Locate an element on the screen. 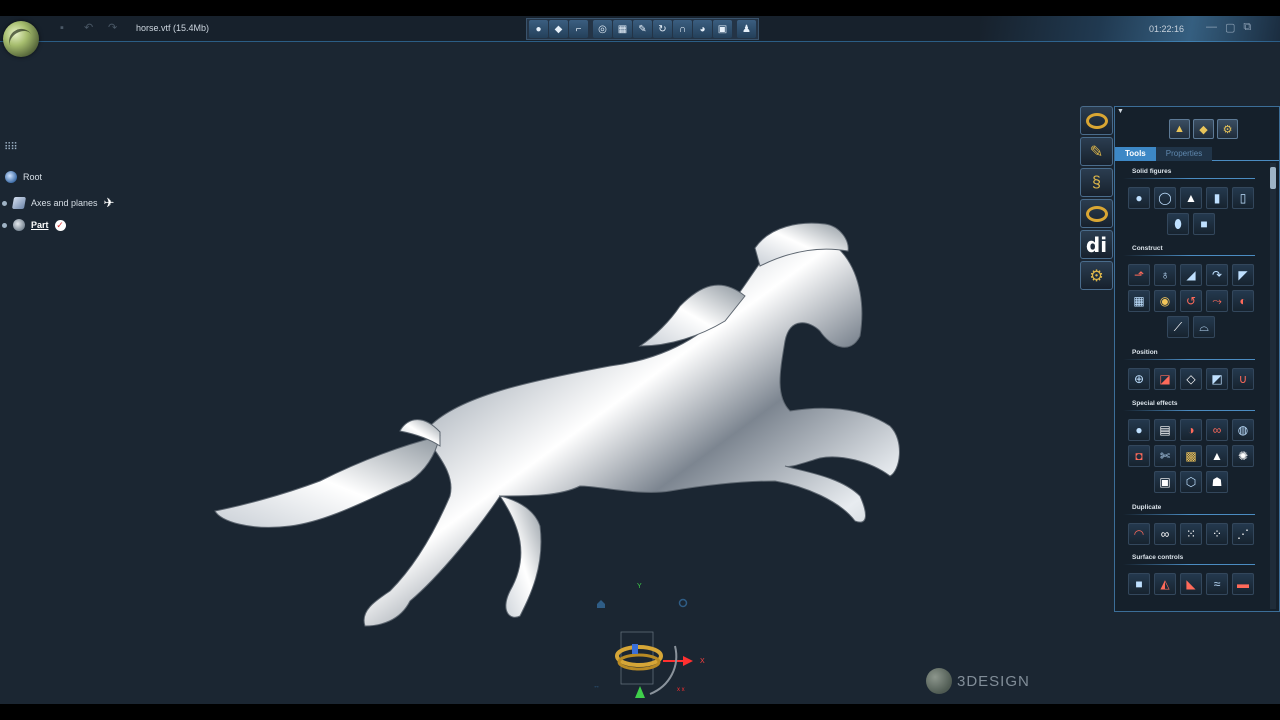 The height and width of the screenshot is (720, 1280). relief-tool-icon: ▲ is located at coordinates (1217, 456).